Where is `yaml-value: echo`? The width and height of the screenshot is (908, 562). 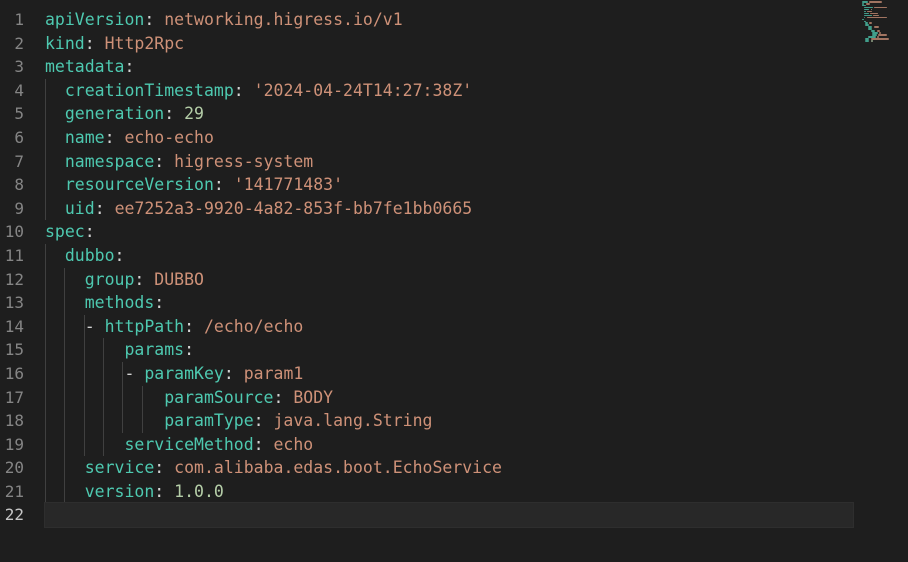
yaml-value: echo is located at coordinates (293, 444).